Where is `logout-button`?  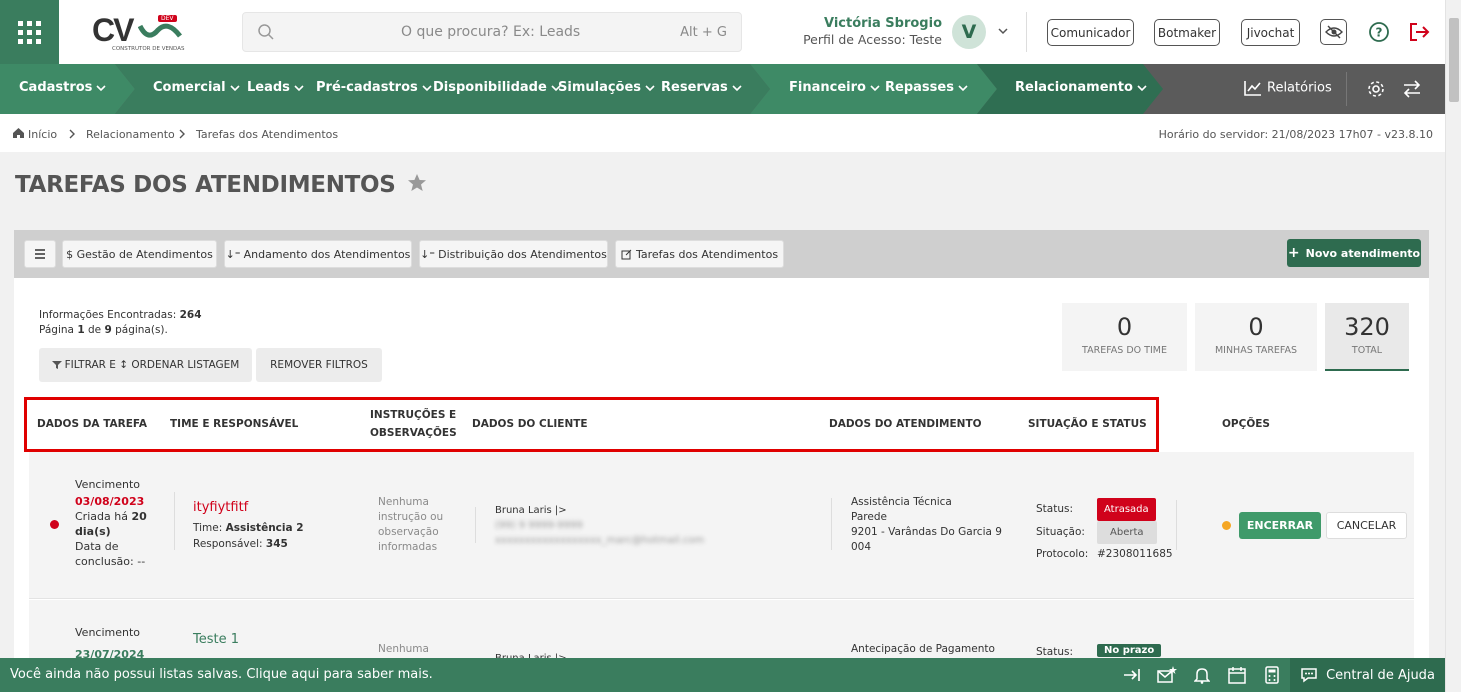
logout-button is located at coordinates (1419, 32).